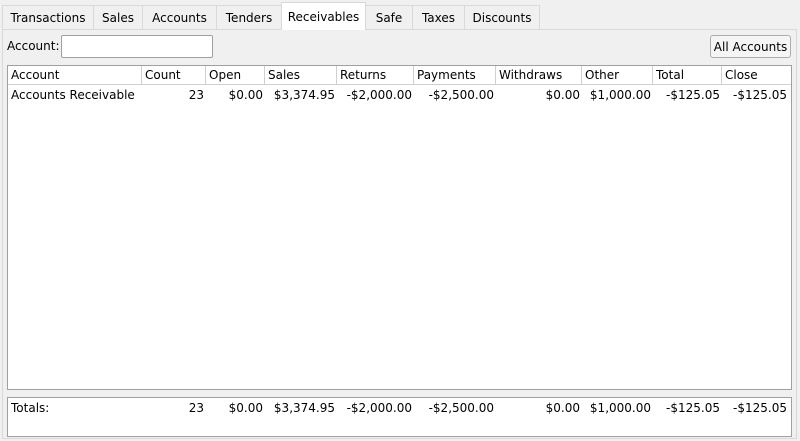  Describe the element at coordinates (760, 95) in the screenshot. I see `cell-close: -$125.05` at that location.